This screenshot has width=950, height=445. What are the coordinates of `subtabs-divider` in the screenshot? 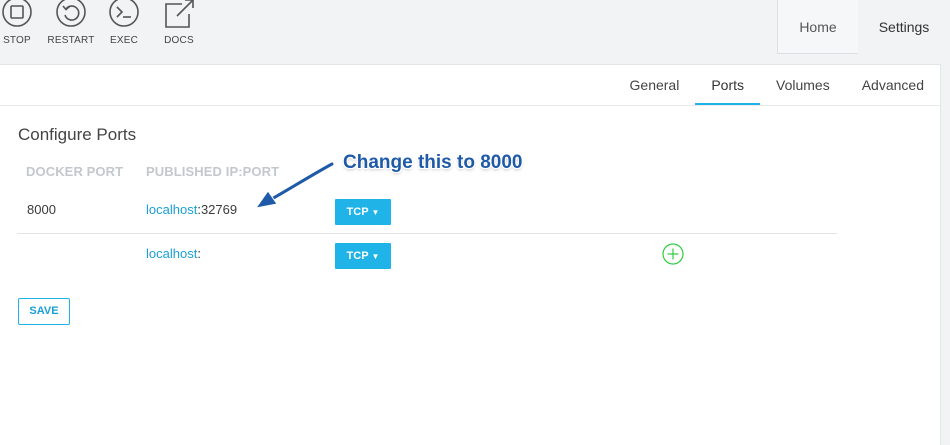 It's located at (470, 105).